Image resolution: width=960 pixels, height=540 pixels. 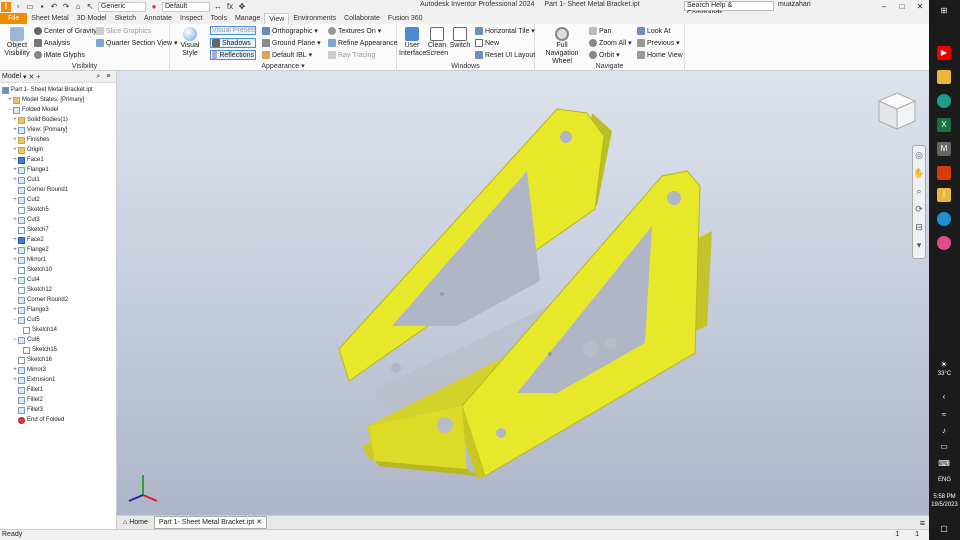 I want to click on weather-icon: ☀, so click(x=944, y=365).